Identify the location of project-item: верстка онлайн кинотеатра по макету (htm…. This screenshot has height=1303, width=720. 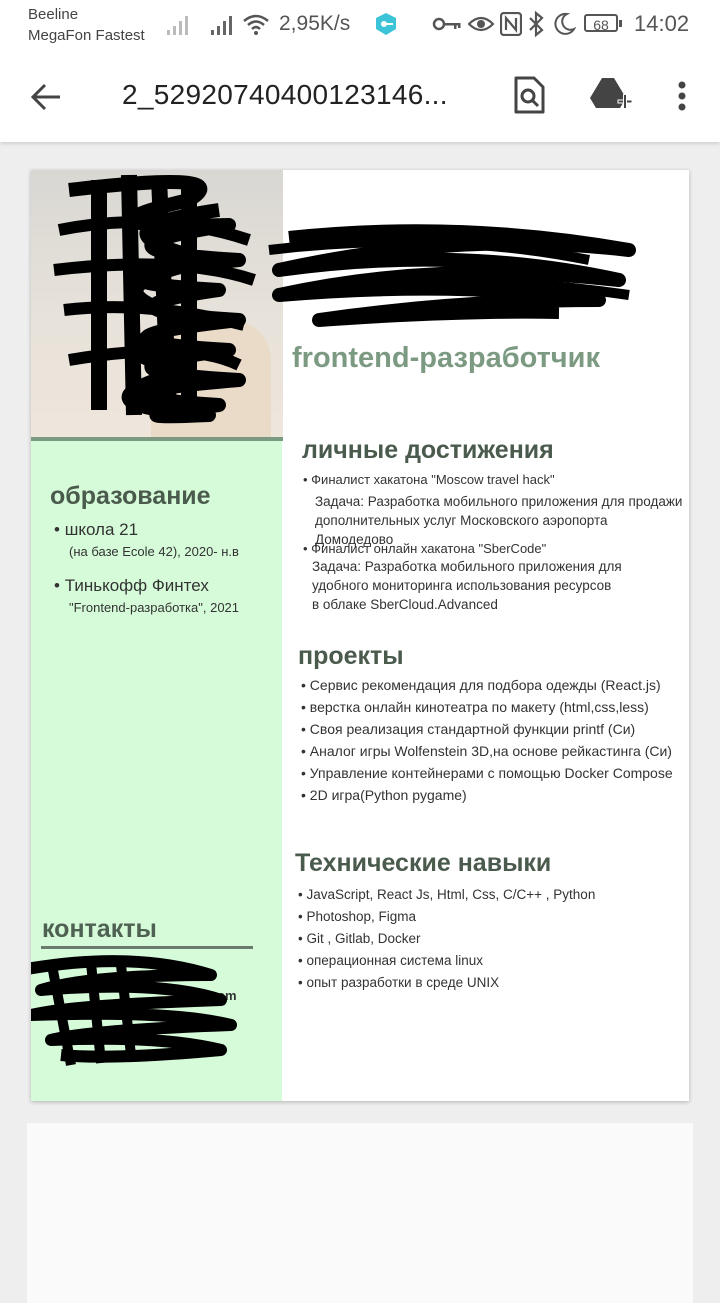
(475, 707).